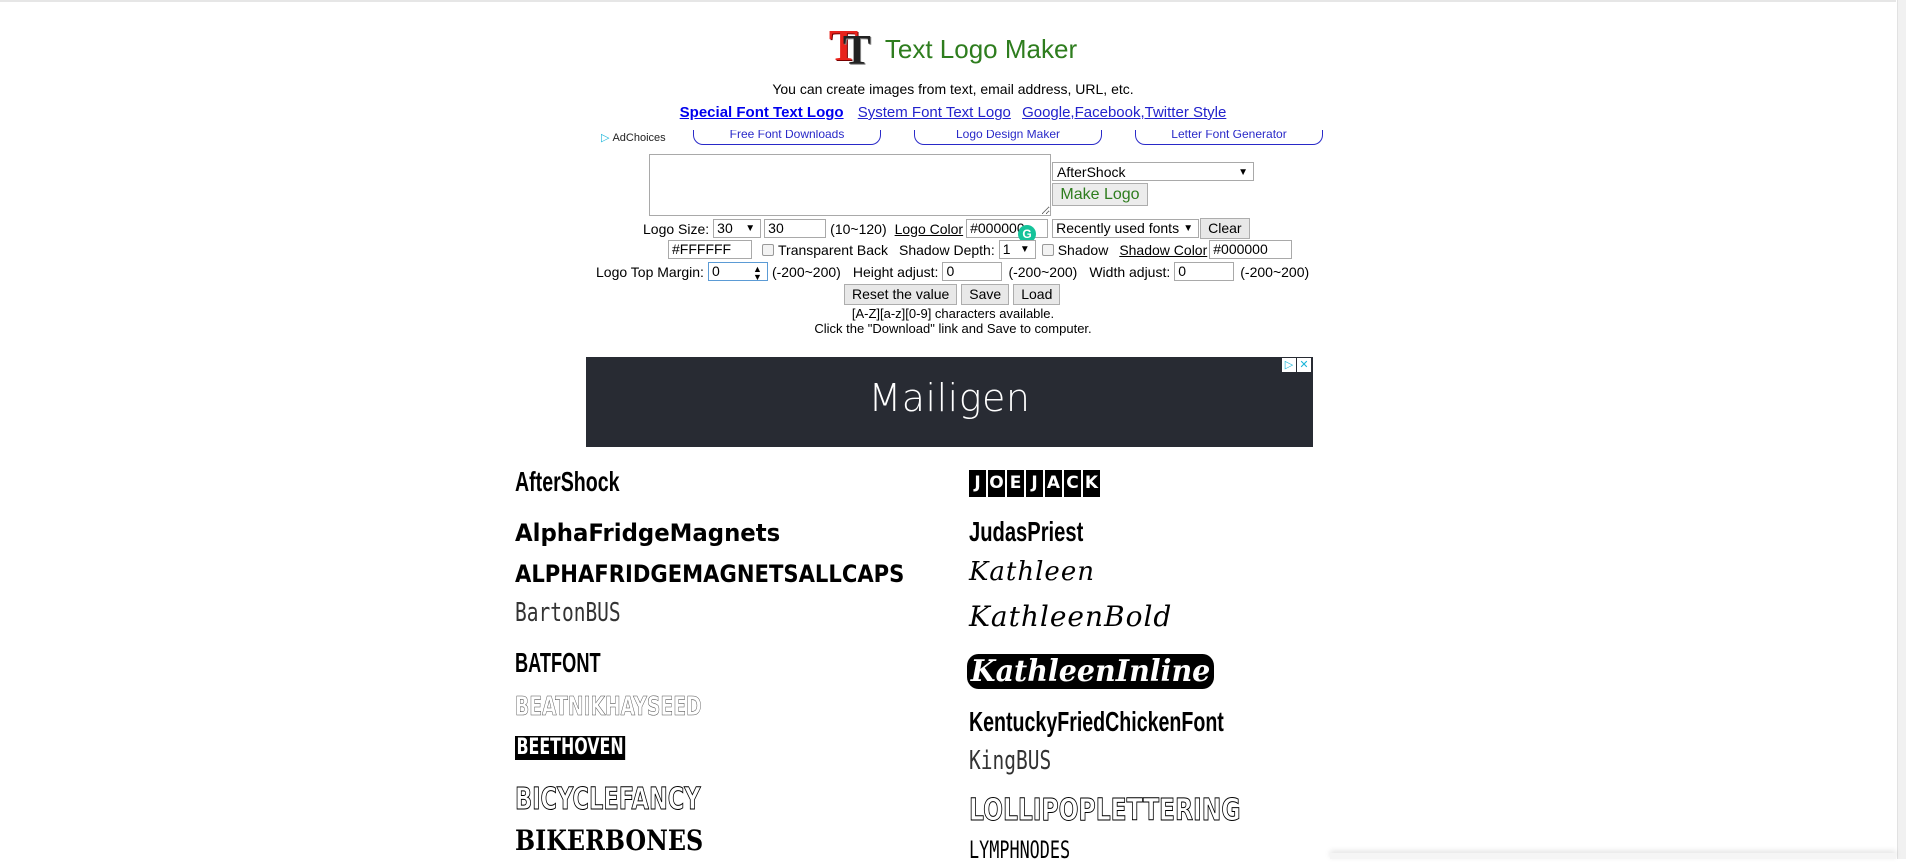 The width and height of the screenshot is (1906, 864). I want to click on site-header: T T Text Logo Maker, so click(953, 48).